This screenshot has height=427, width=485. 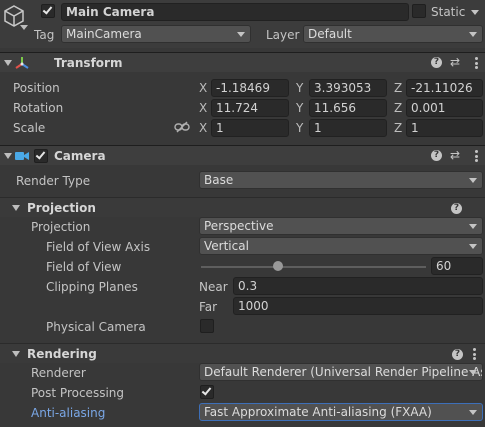 What do you see at coordinates (330, 34) in the screenshot?
I see `layer-value: Default` at bounding box center [330, 34].